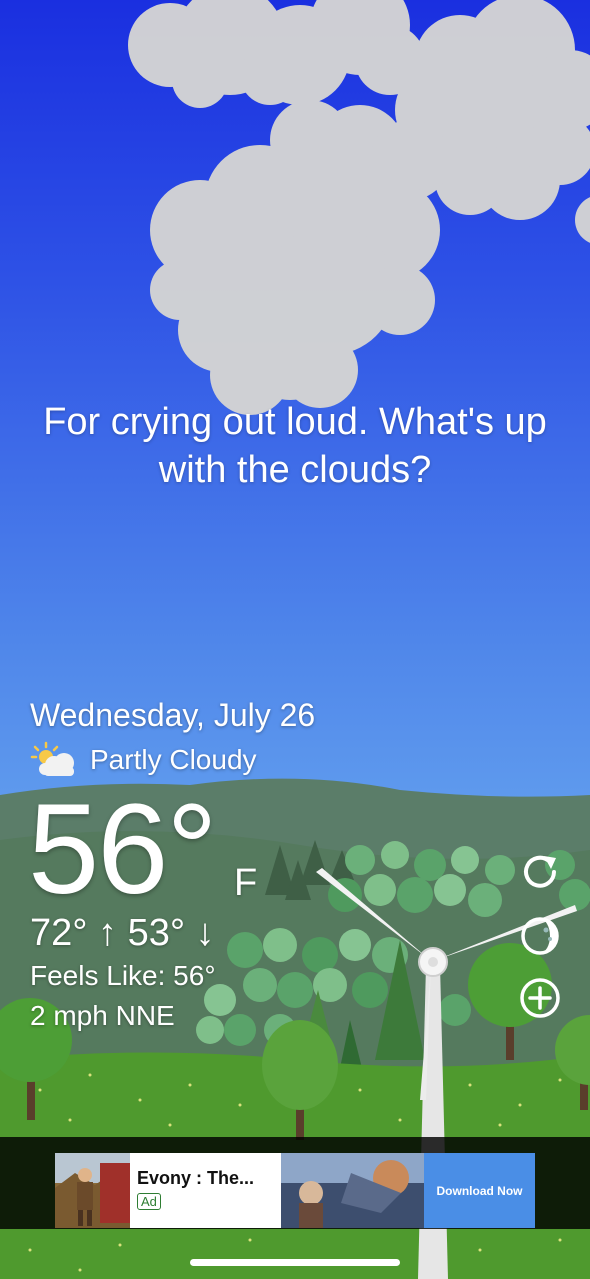 The width and height of the screenshot is (590, 1279). Describe the element at coordinates (123, 849) in the screenshot. I see `temperature: 56°` at that location.